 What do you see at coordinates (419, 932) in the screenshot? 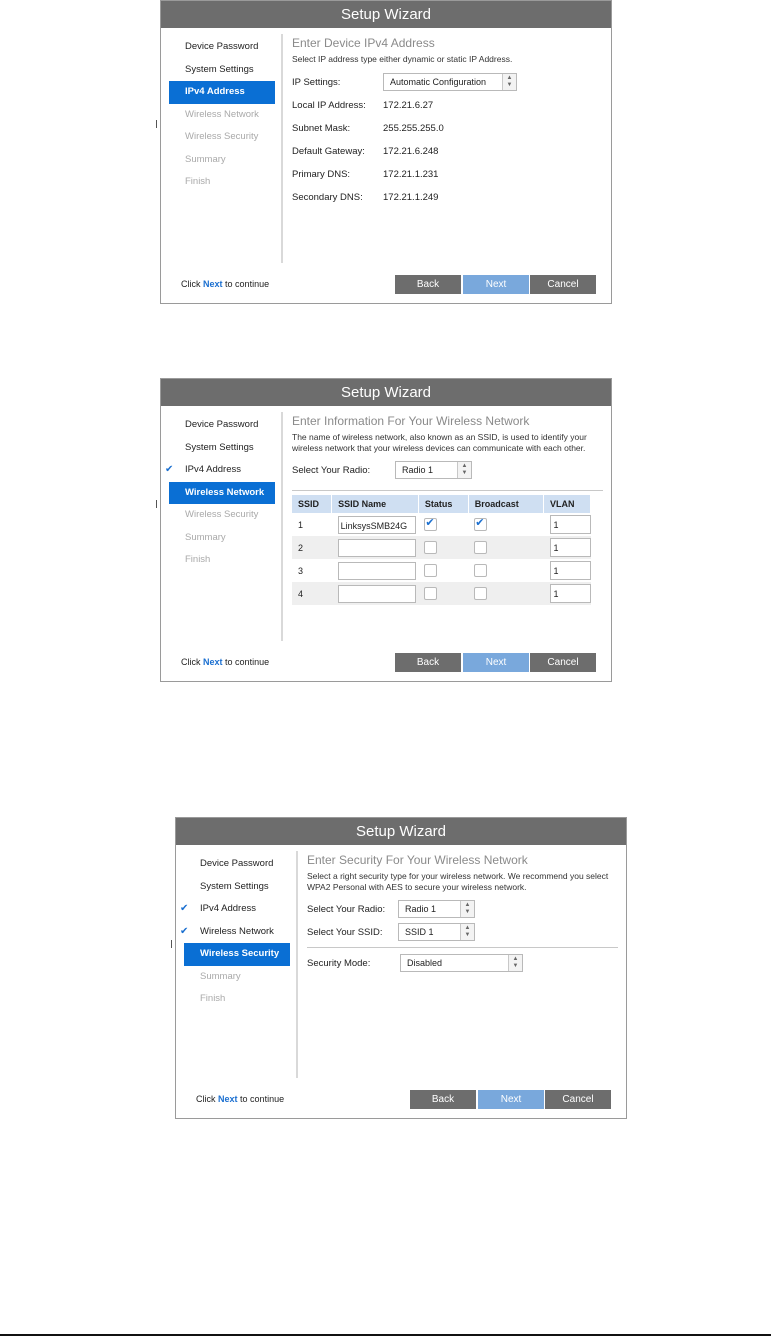
I see `ssid-value: SSID 1` at bounding box center [419, 932].